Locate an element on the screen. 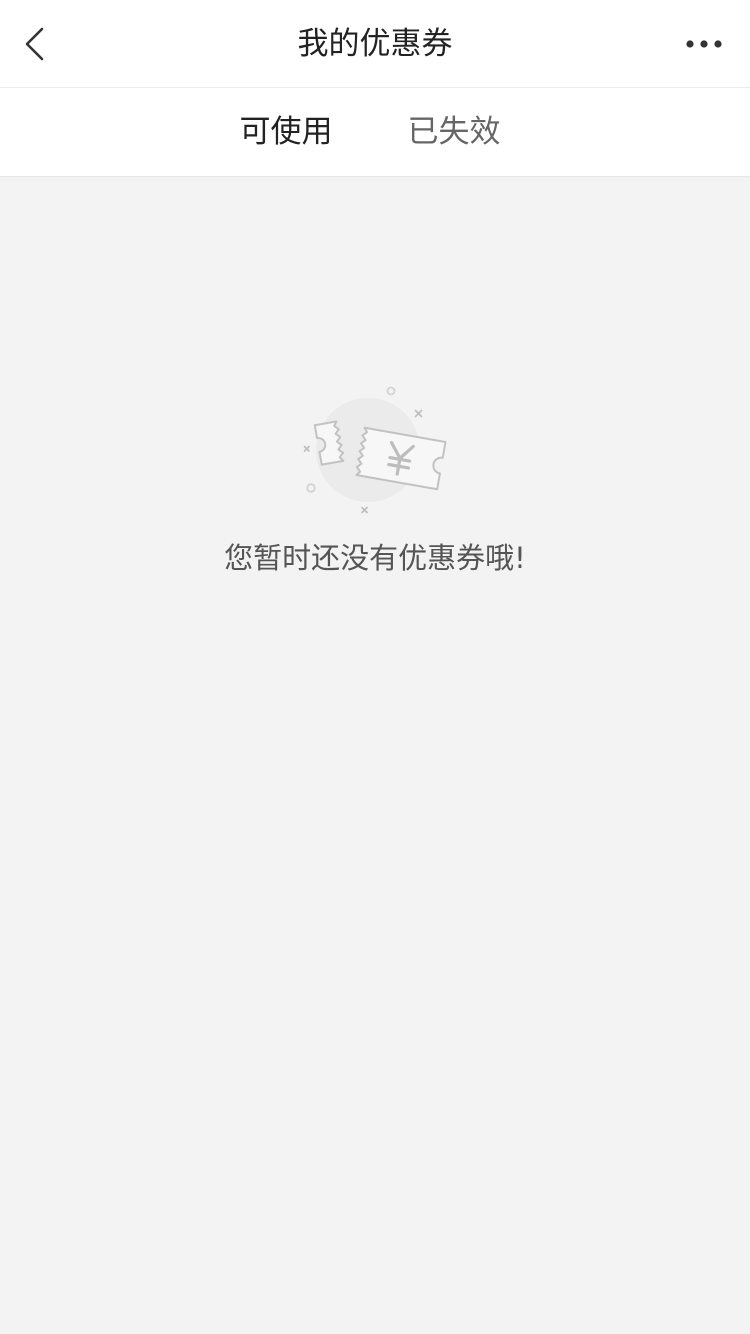 Image resolution: width=750 pixels, height=1334 pixels. more-button is located at coordinates (704, 44).